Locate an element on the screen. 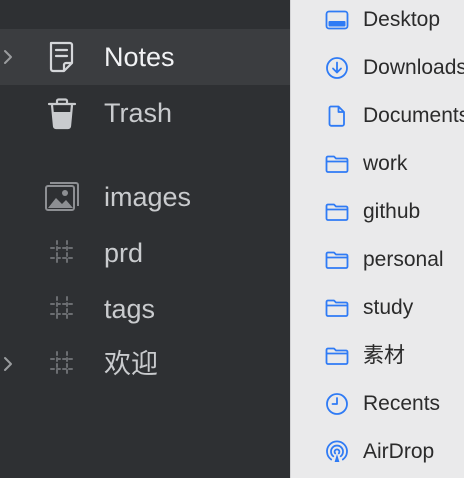  sidebar-item-prd: prd is located at coordinates (145, 253).